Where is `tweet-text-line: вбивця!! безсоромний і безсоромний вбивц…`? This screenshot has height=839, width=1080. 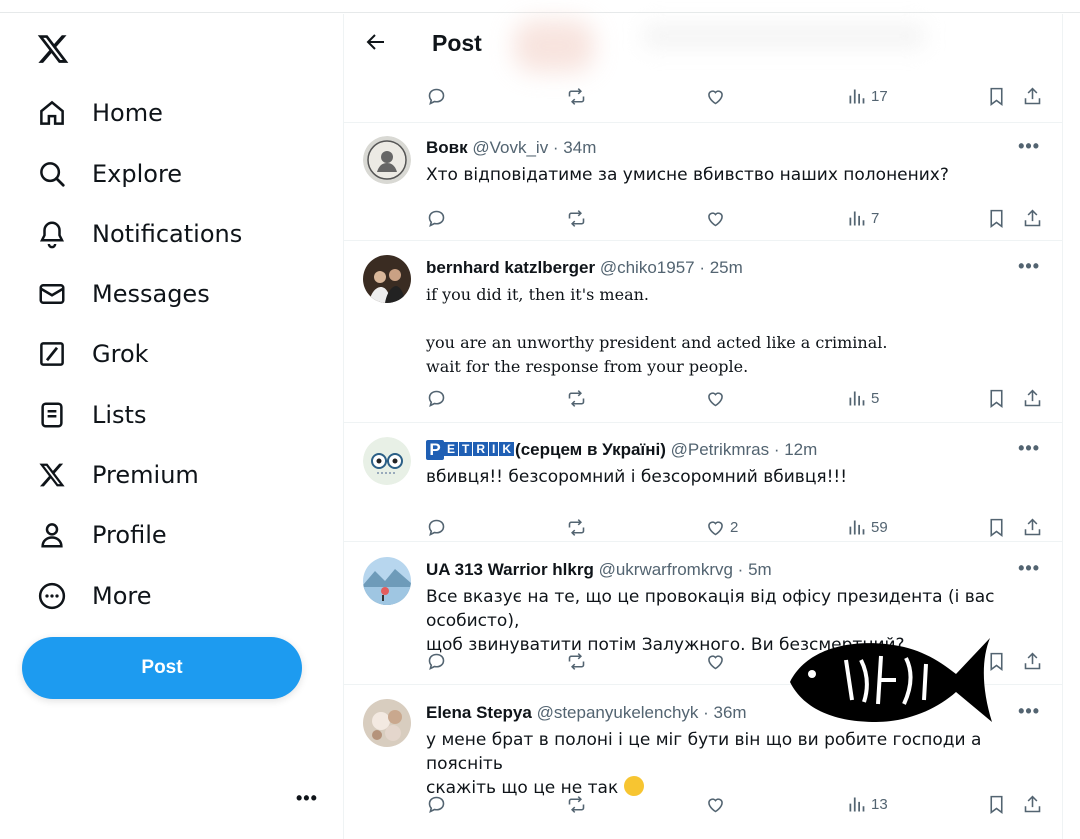 tweet-text-line: вбивця!! безсоромний і безсоромний вбивц… is located at coordinates (637, 477).